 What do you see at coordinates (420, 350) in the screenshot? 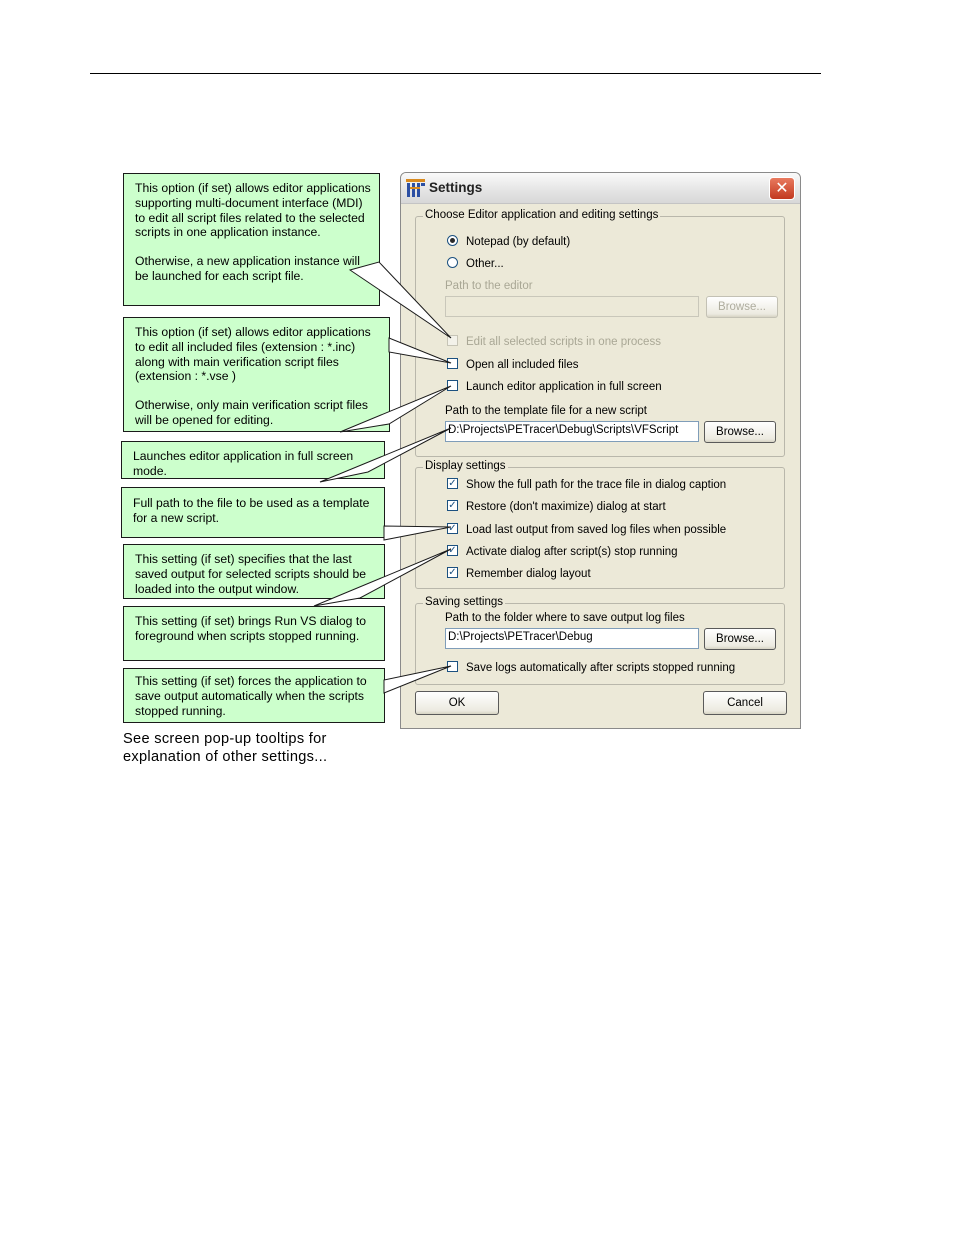
I see `leader-included-files` at bounding box center [420, 350].